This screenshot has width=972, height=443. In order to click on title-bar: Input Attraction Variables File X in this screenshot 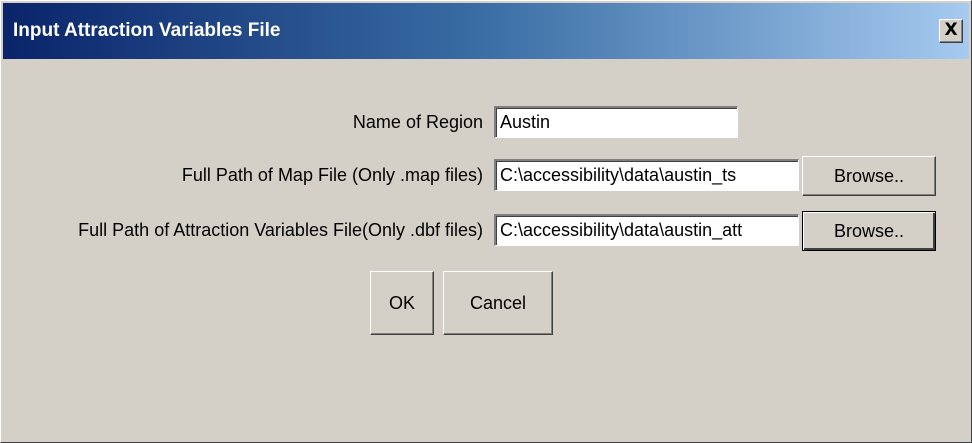, I will do `click(486, 31)`.